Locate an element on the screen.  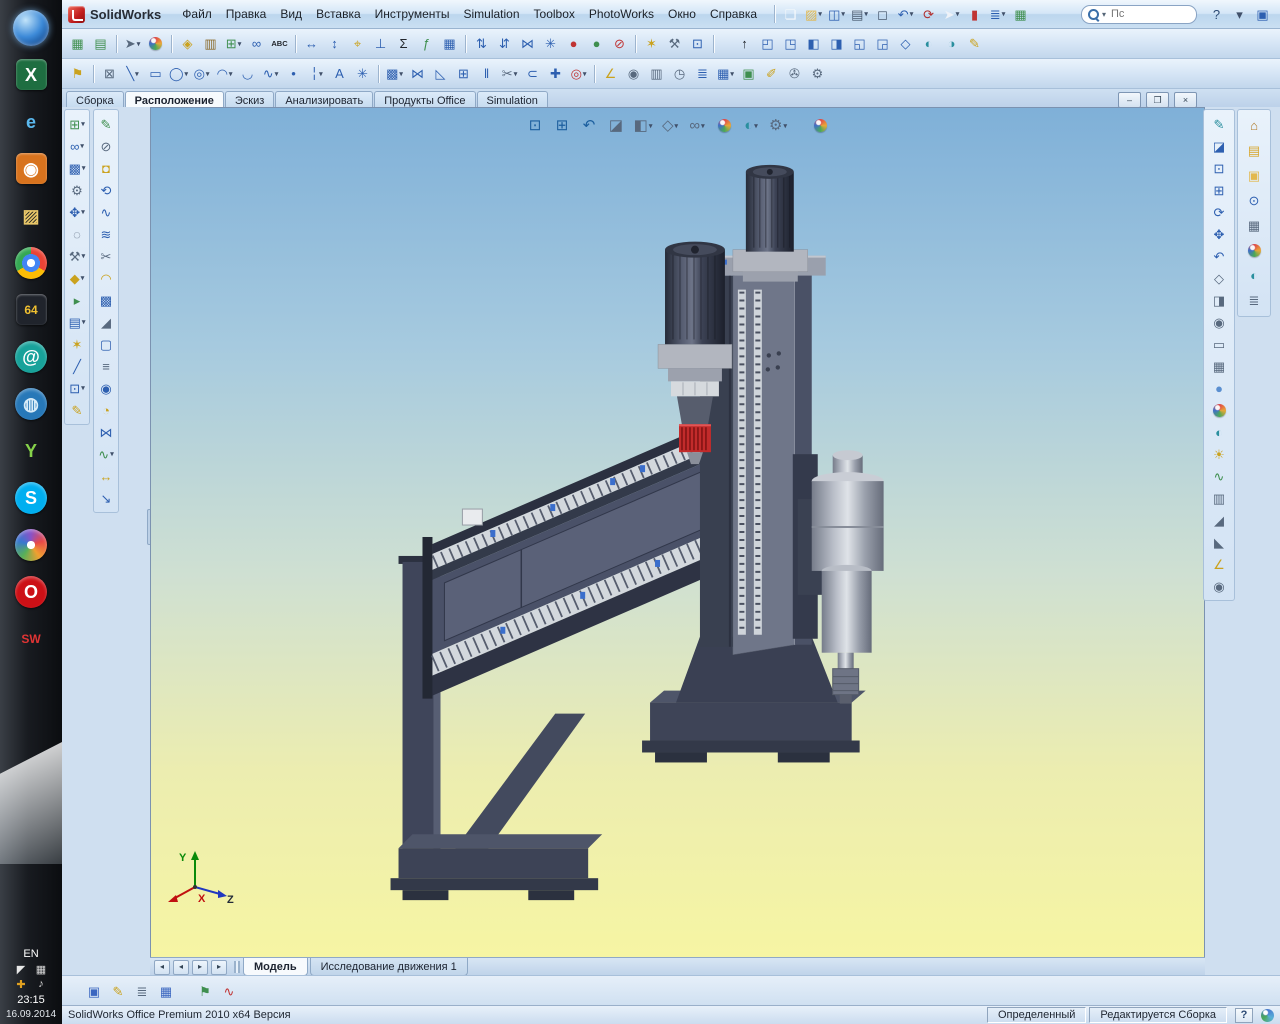
volume-icon: ♪ is located at coordinates (41, 984).